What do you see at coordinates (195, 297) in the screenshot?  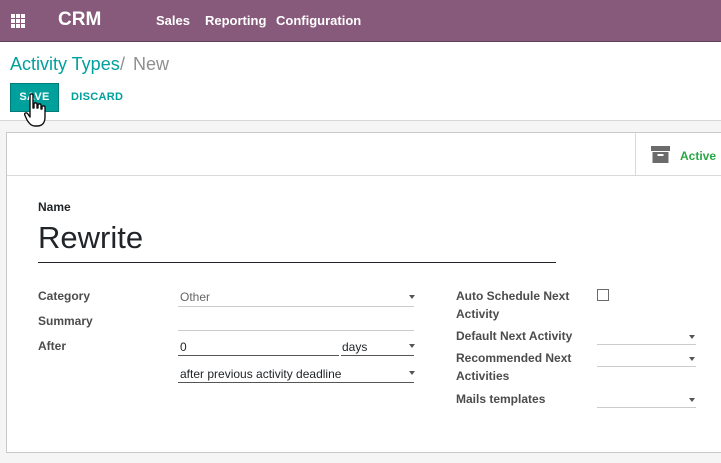 I see `category-value: Other` at bounding box center [195, 297].